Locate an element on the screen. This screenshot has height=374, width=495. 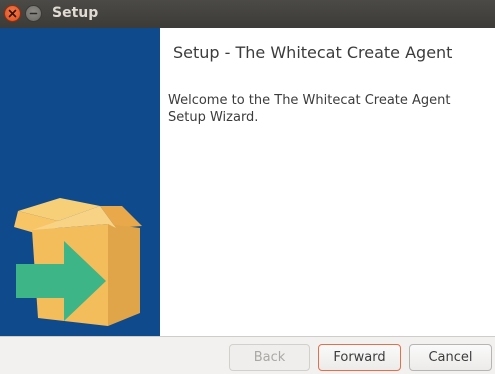
title-bar: Setup is located at coordinates (247, 14).